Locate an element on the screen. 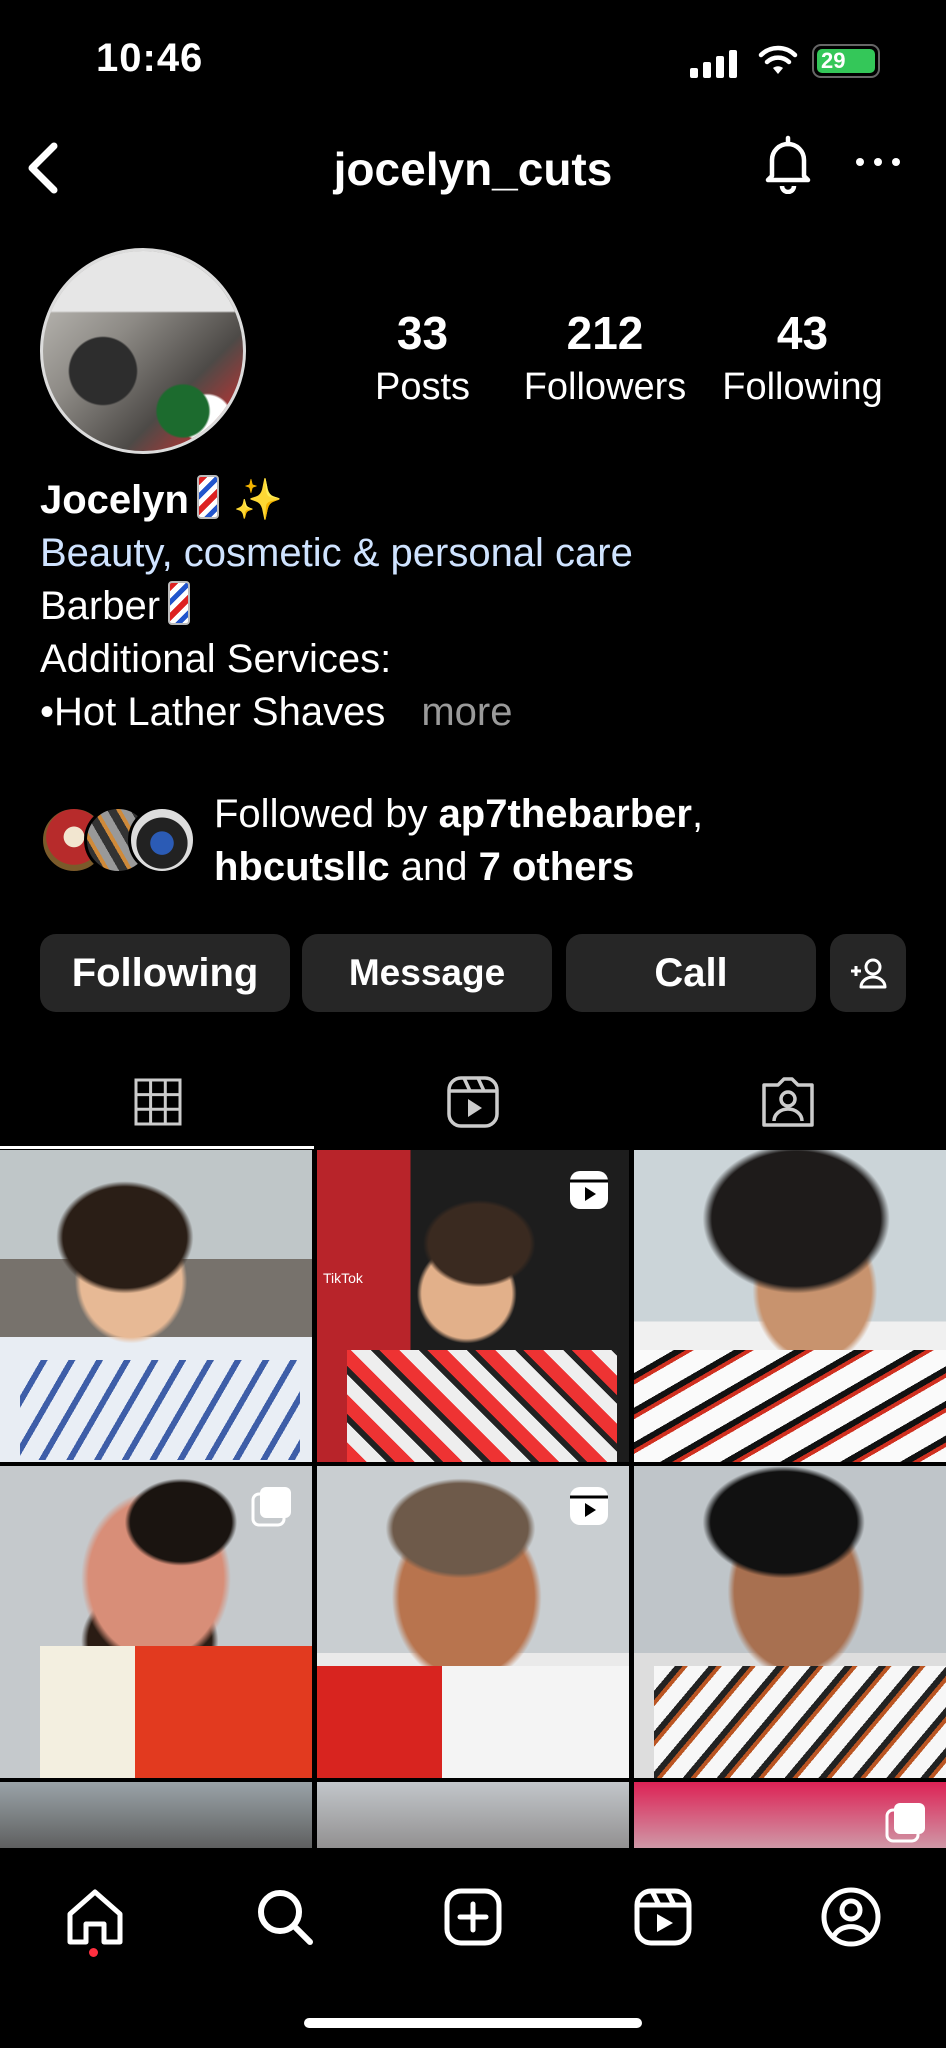 This screenshot has height=2048, width=946. cellular-signal-icon is located at coordinates (713, 63).